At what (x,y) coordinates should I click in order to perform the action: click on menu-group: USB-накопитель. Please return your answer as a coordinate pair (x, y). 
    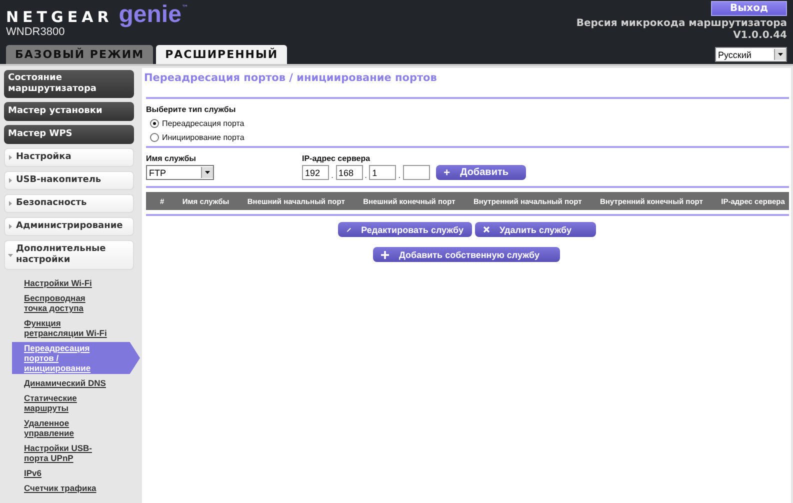
    Looking at the image, I should click on (69, 180).